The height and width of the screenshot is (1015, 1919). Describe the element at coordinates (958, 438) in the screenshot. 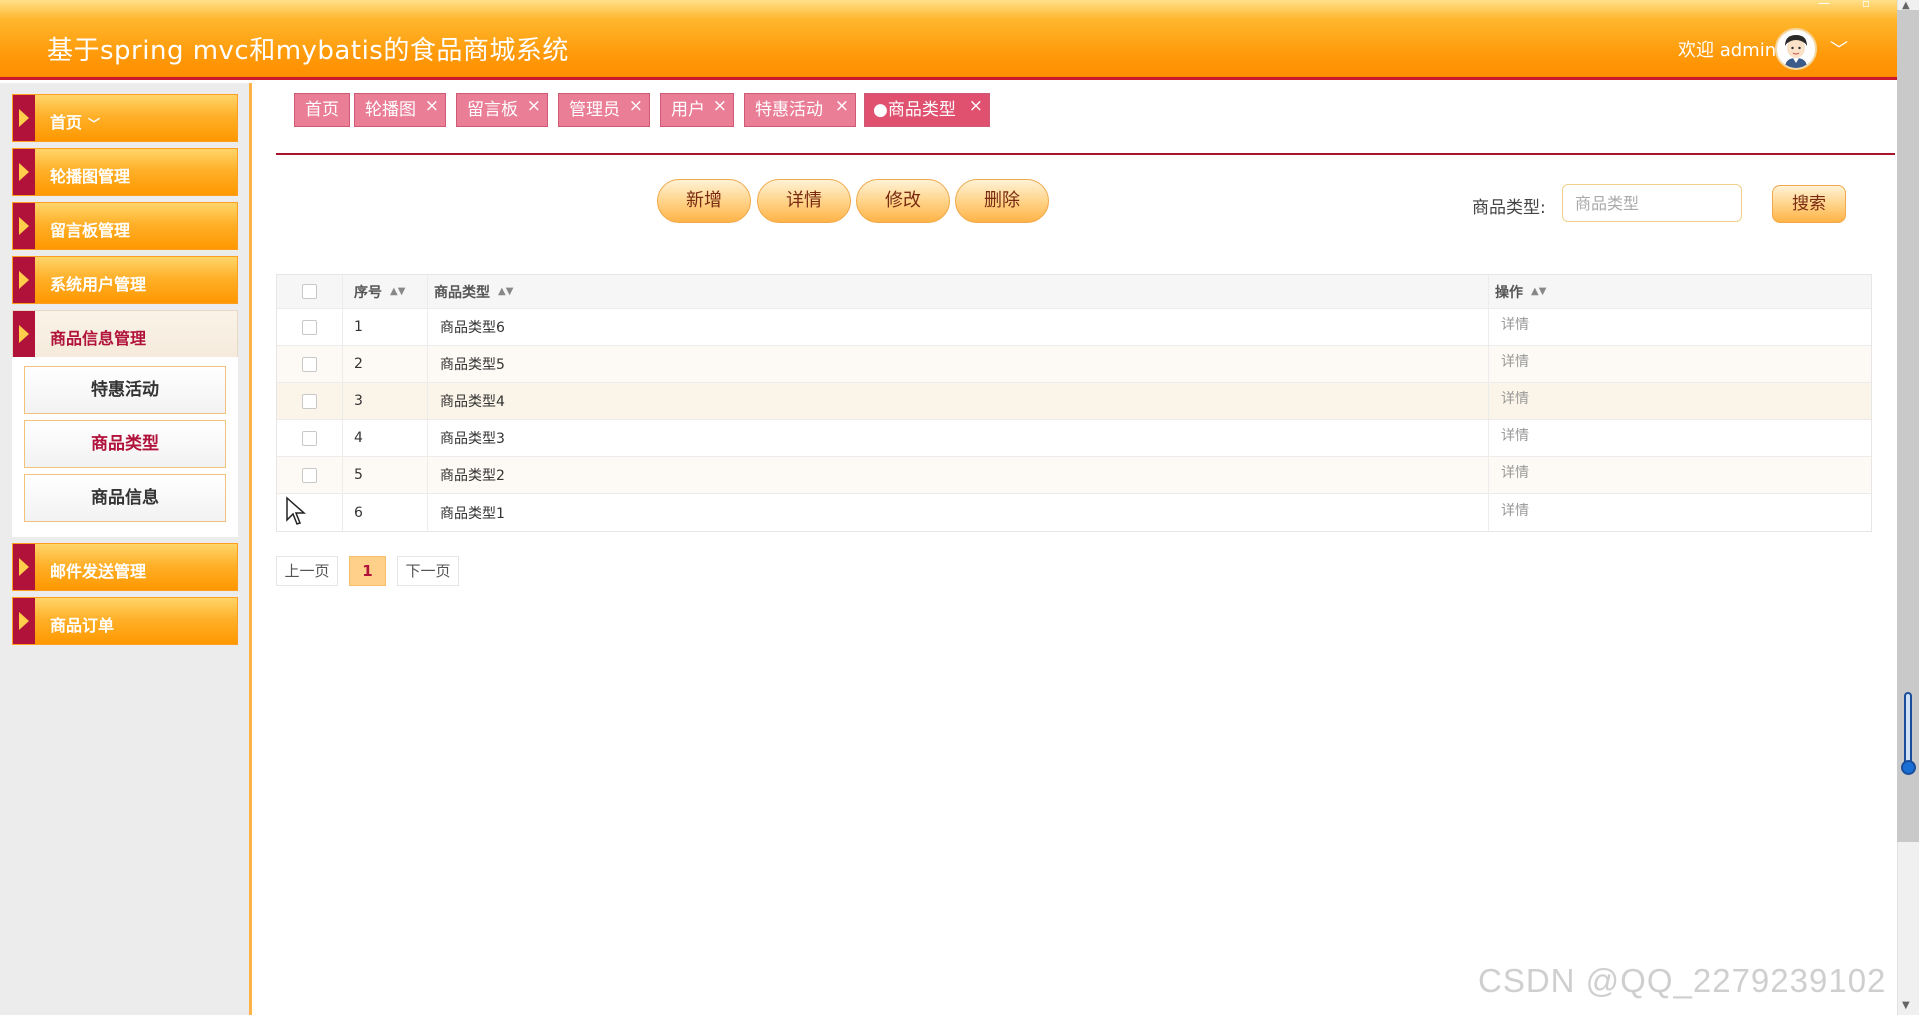

I see `cell-type: 商品类型3` at that location.